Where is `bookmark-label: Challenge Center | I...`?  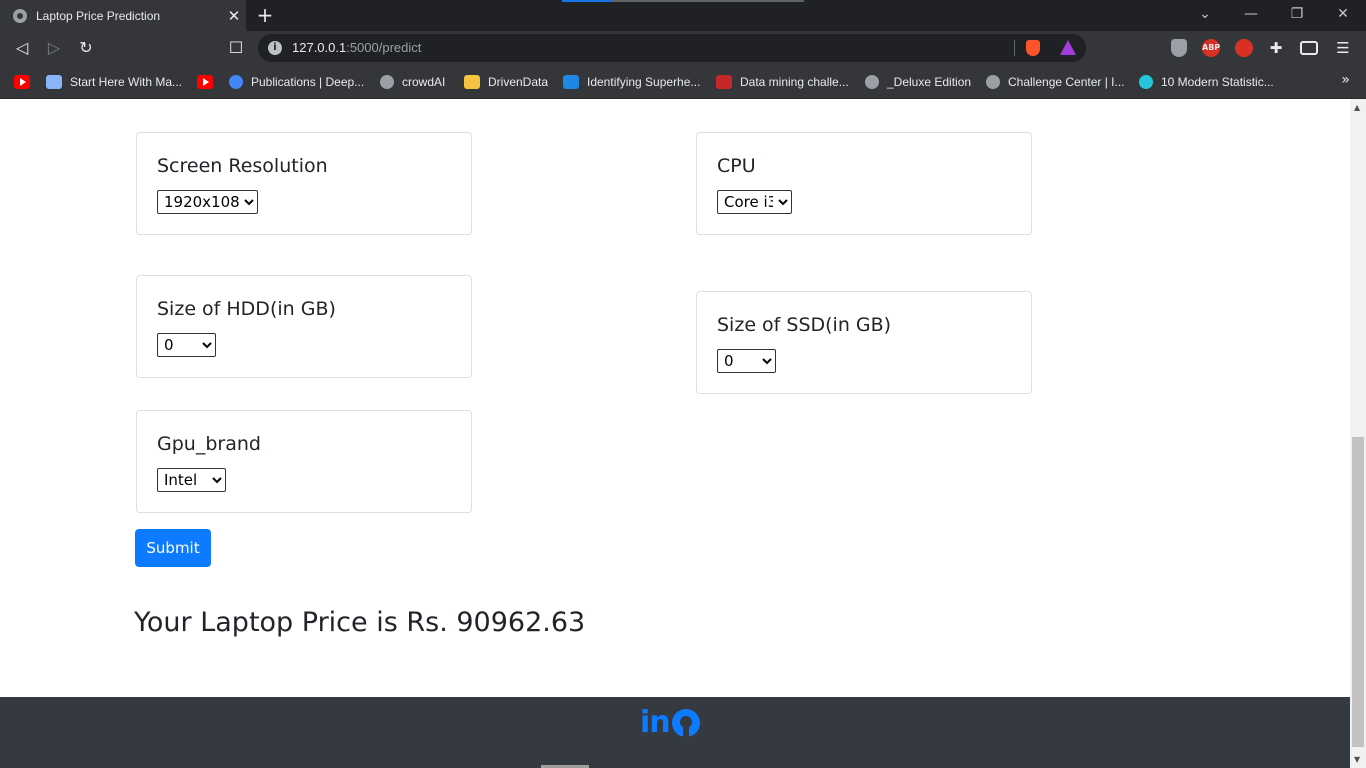 bookmark-label: Challenge Center | I... is located at coordinates (1066, 82).